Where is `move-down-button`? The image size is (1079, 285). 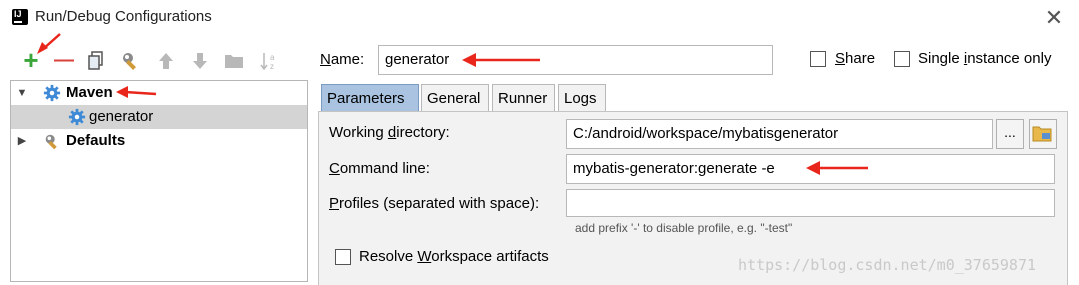 move-down-button is located at coordinates (200, 60).